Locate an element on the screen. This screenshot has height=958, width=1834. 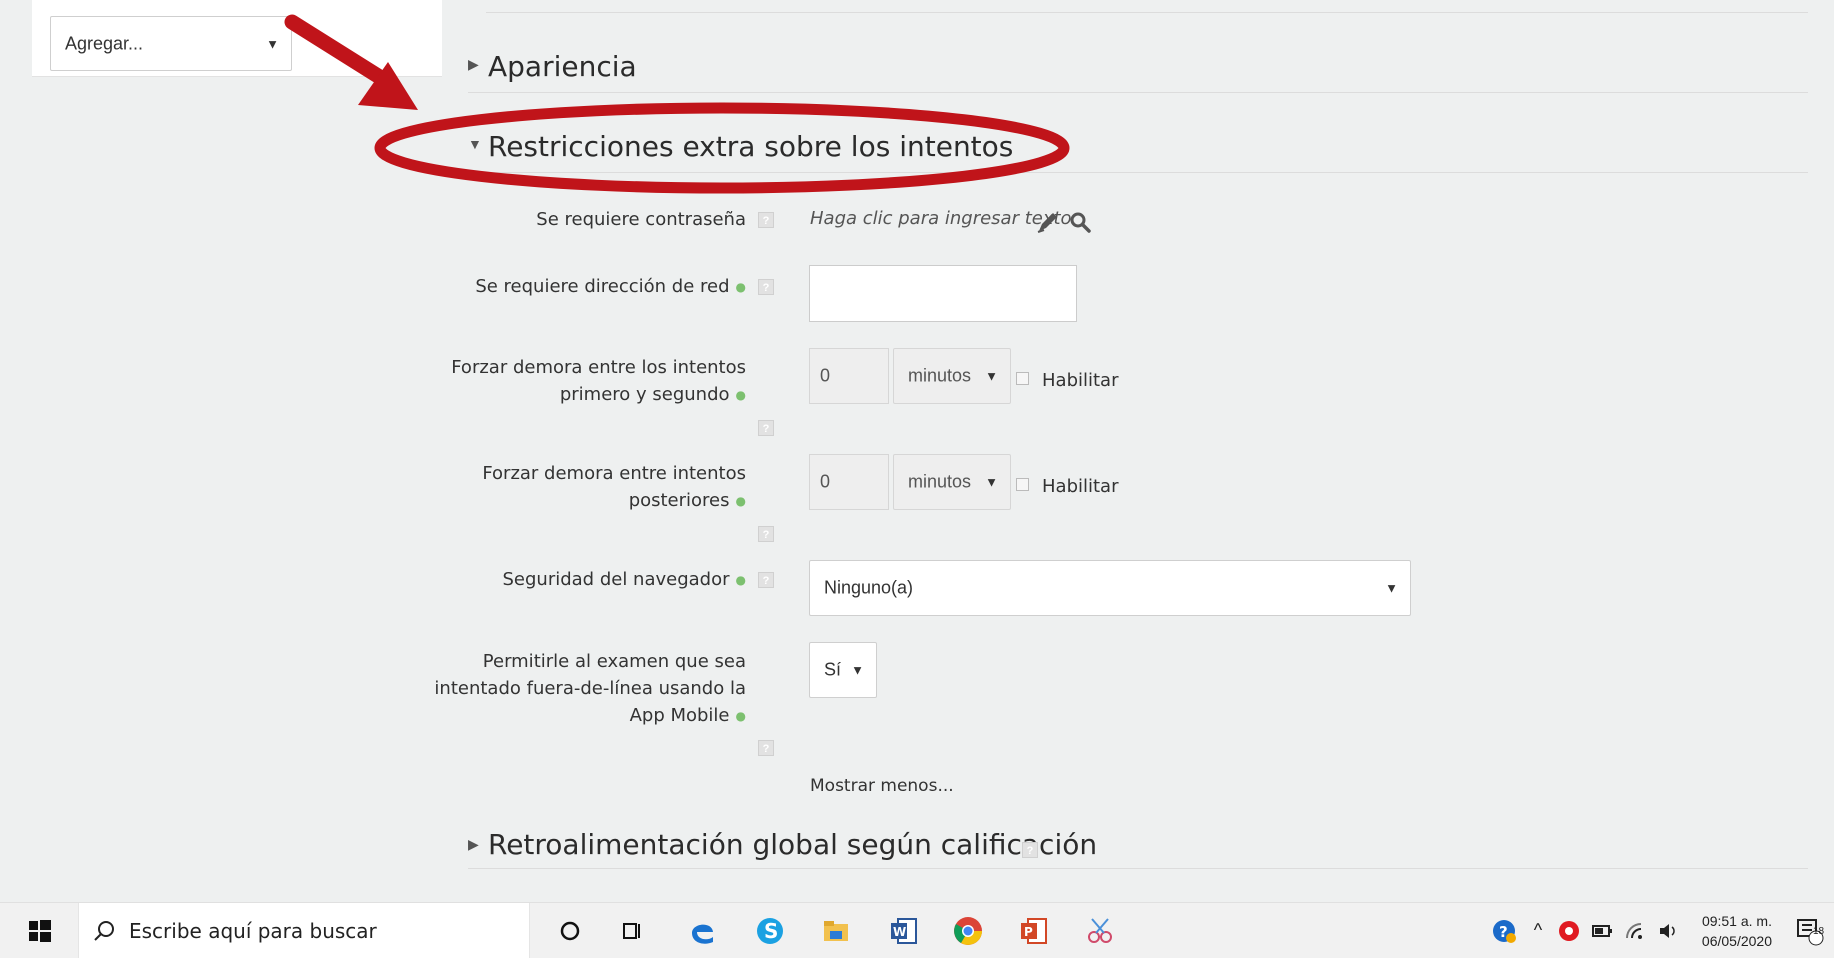
clock-date: 06/05/2020 is located at coordinates (1736, 941).